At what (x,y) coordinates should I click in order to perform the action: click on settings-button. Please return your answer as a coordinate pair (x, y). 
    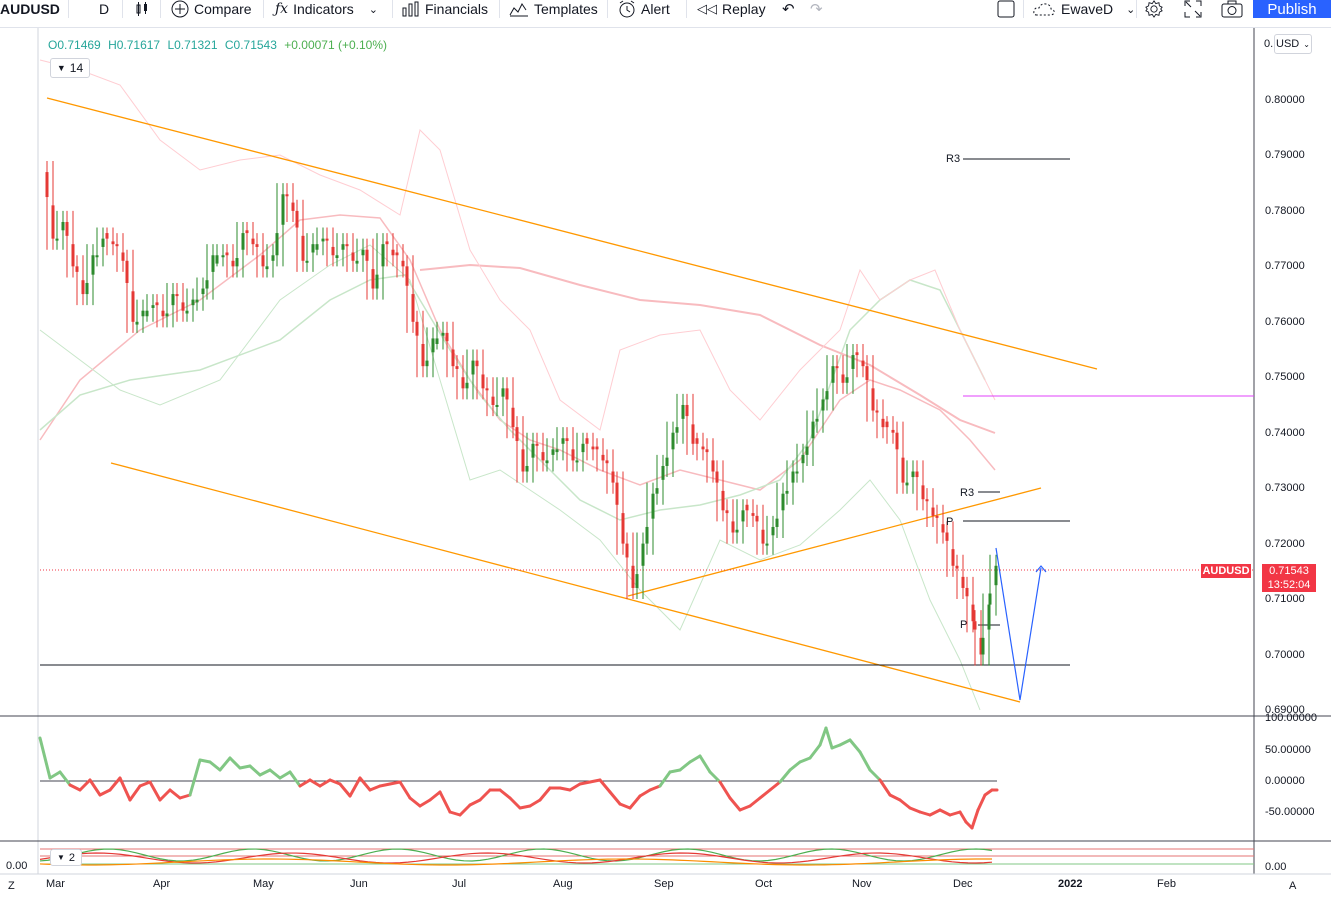
    Looking at the image, I should click on (1154, 9).